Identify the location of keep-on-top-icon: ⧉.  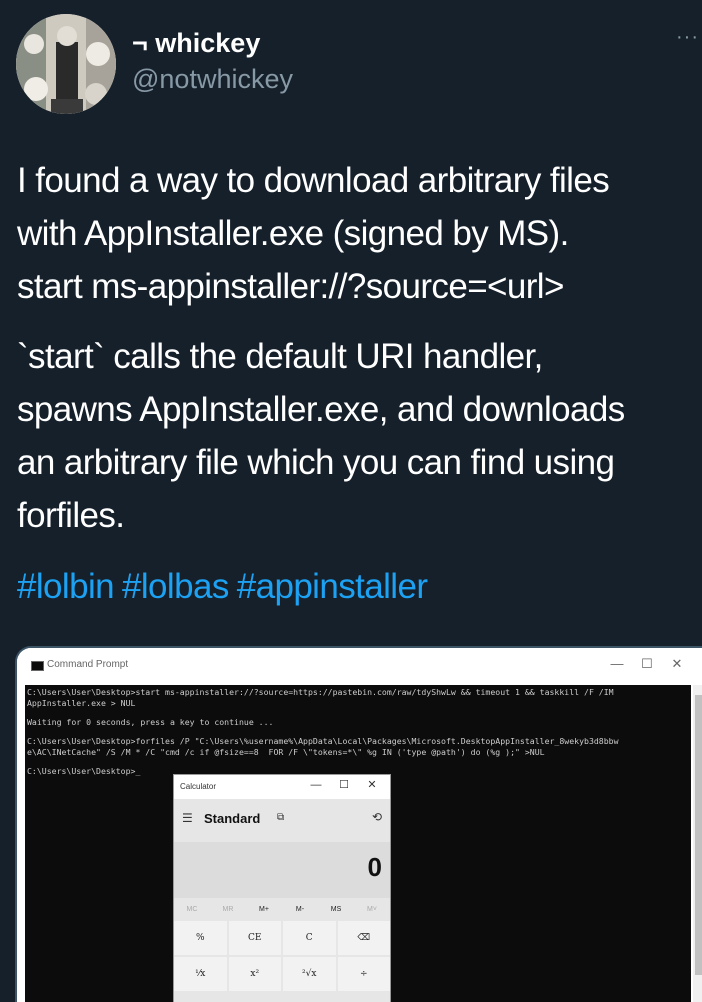
(280, 817).